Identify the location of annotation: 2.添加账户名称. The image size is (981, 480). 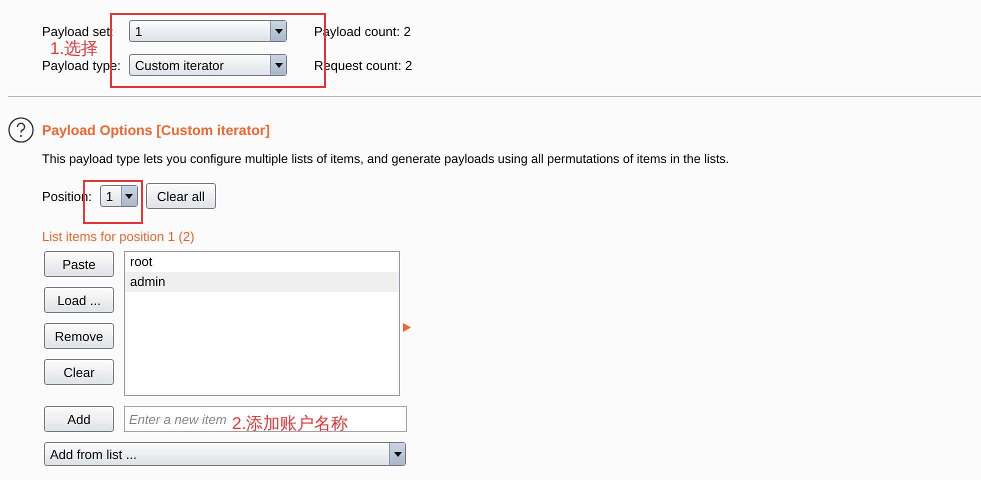
(290, 424).